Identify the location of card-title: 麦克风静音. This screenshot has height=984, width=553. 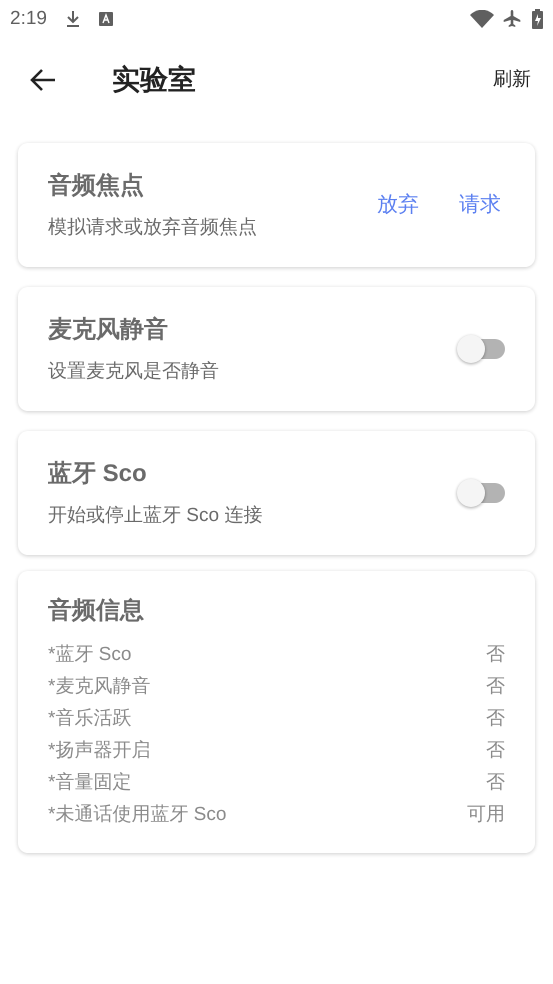
(108, 329).